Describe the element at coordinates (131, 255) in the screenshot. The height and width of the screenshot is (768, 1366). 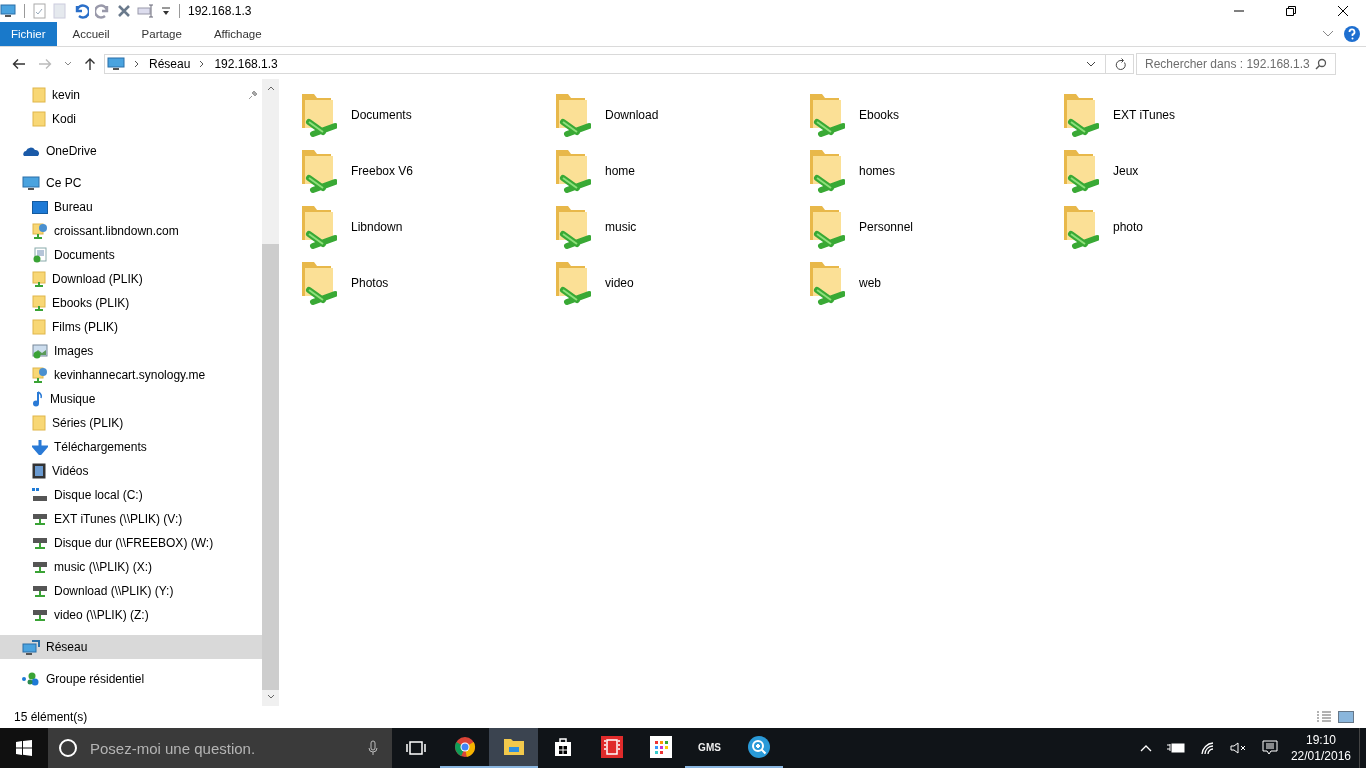
I see `sidebar-item: Documents` at that location.